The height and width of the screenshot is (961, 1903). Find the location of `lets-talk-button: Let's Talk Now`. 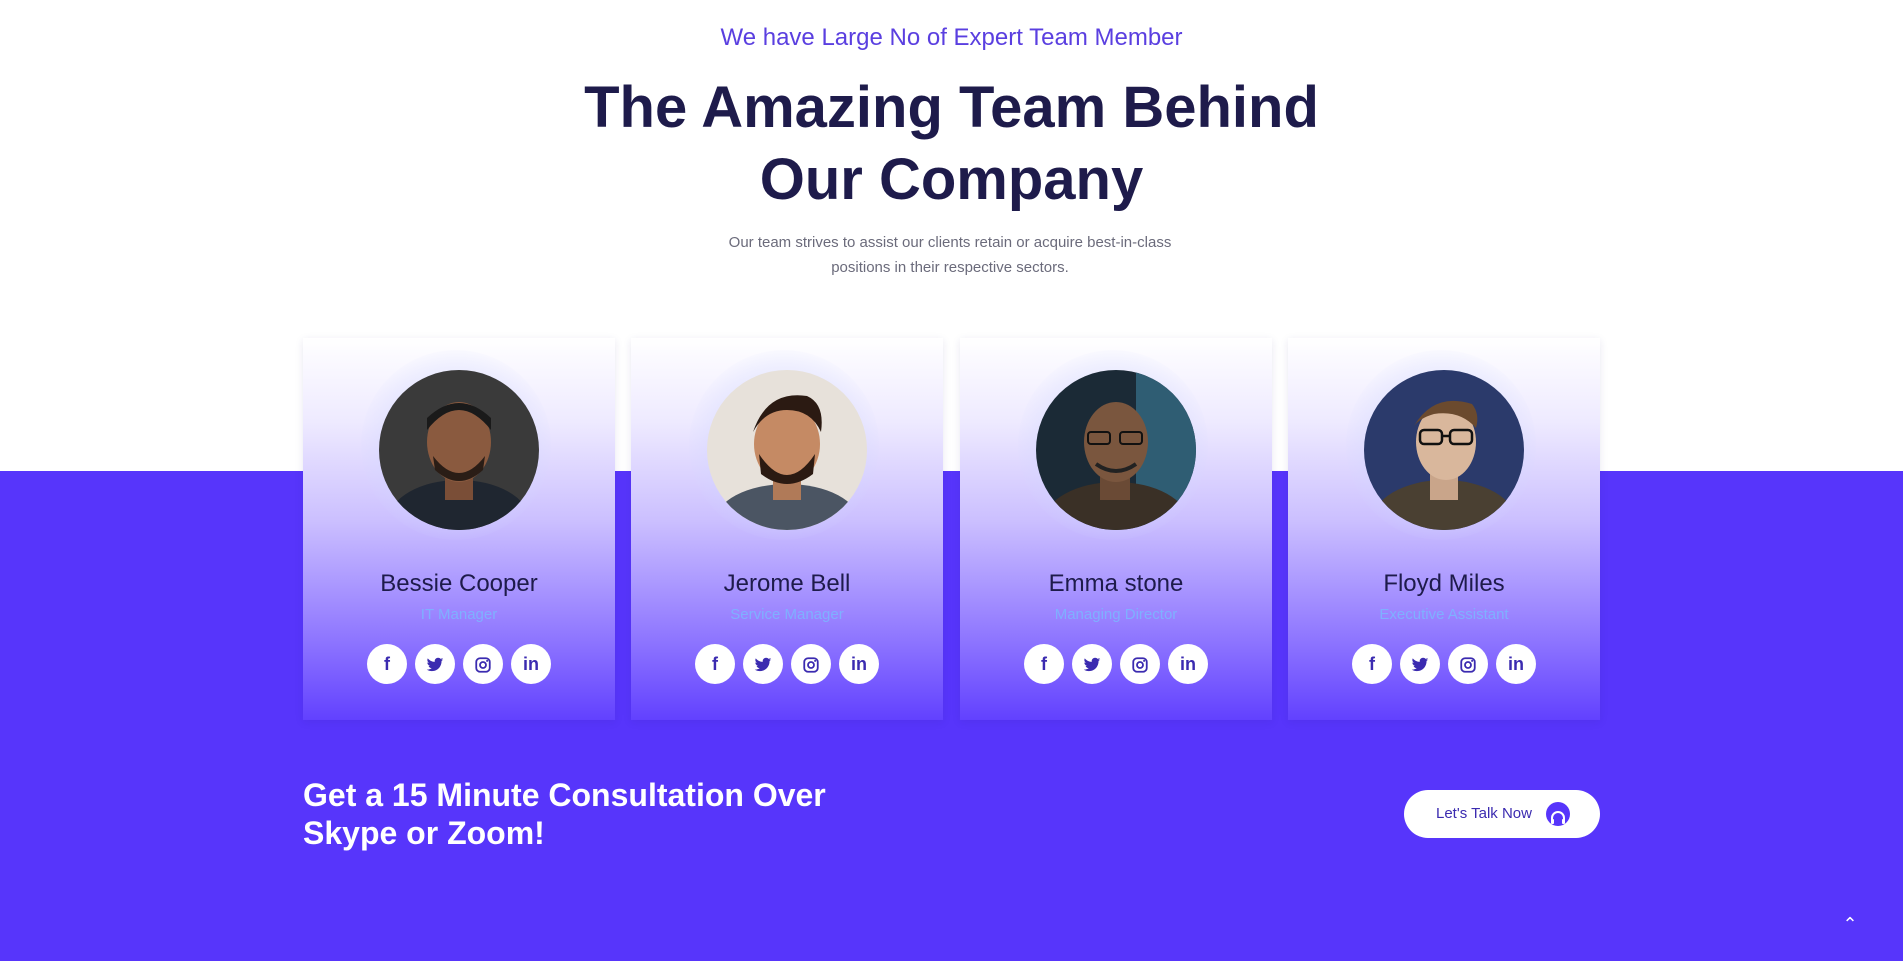

lets-talk-button: Let's Talk Now is located at coordinates (1502, 814).